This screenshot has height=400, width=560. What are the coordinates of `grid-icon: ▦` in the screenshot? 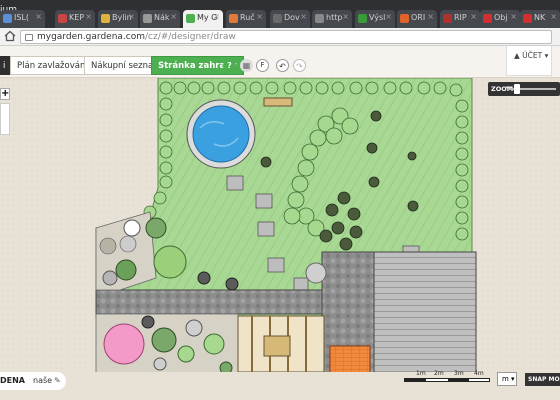 It's located at (246, 65).